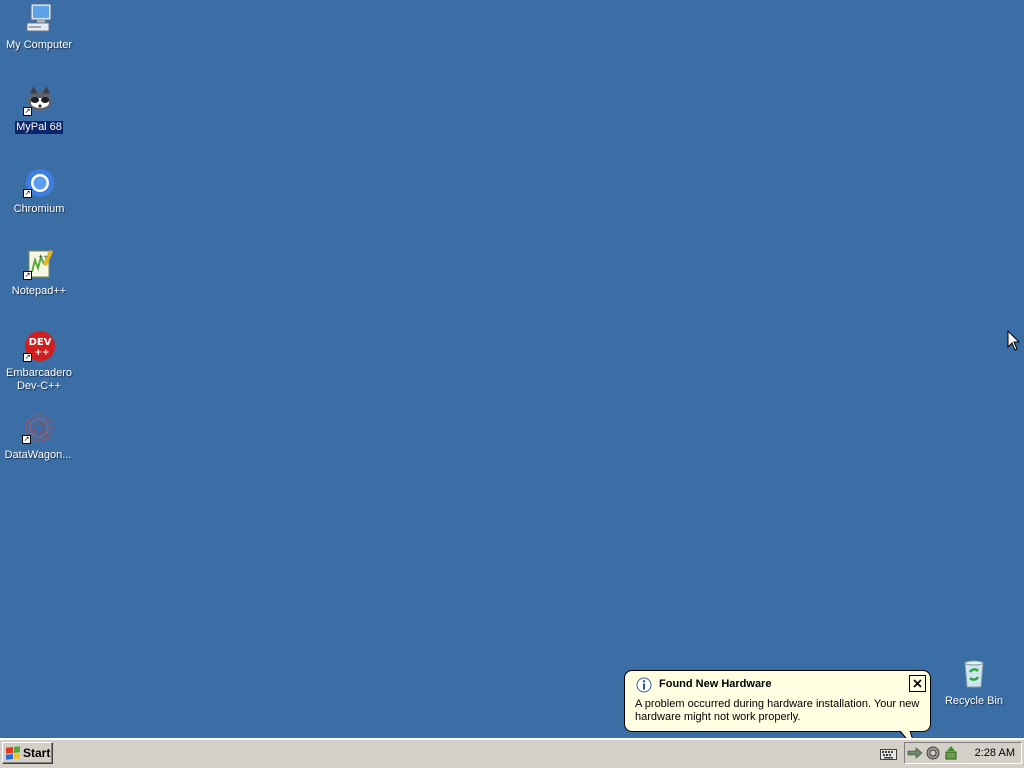 This screenshot has height=768, width=1024. I want to click on desktop-icon-my-computer: My Computer, so click(39, 27).